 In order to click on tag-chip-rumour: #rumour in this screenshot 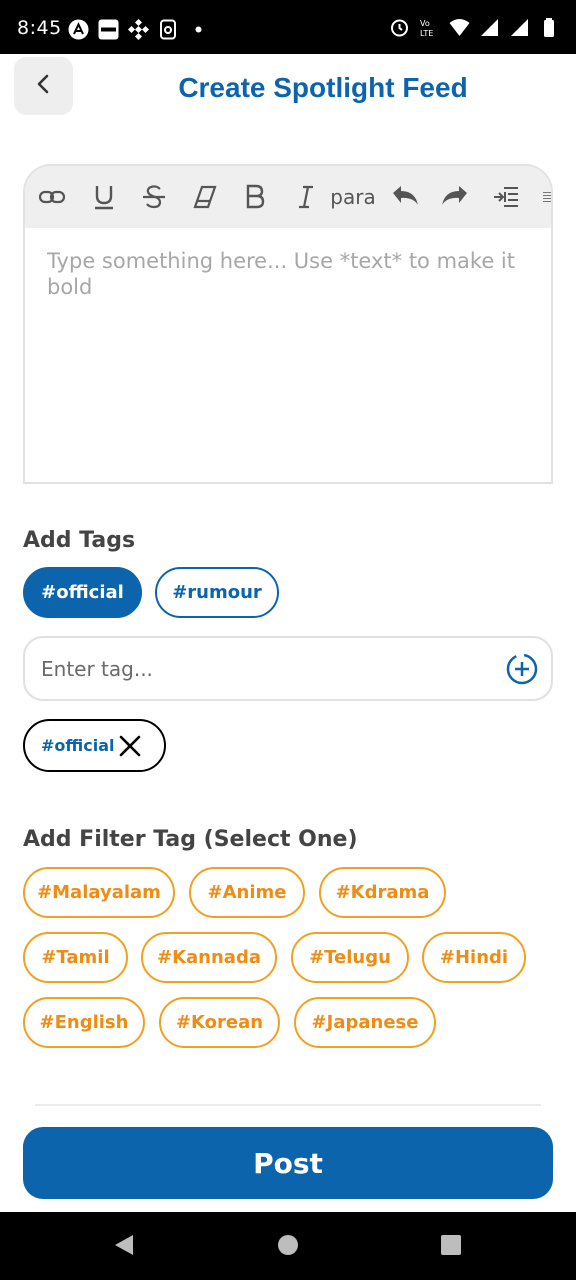, I will do `click(217, 592)`.